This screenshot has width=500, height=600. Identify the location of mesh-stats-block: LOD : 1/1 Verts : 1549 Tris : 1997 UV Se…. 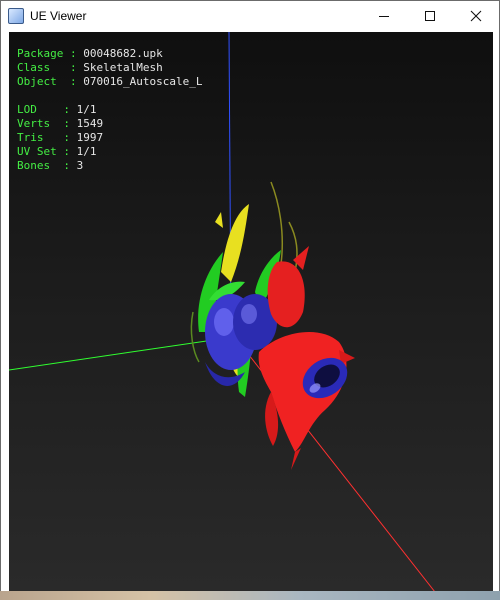
(60, 138).